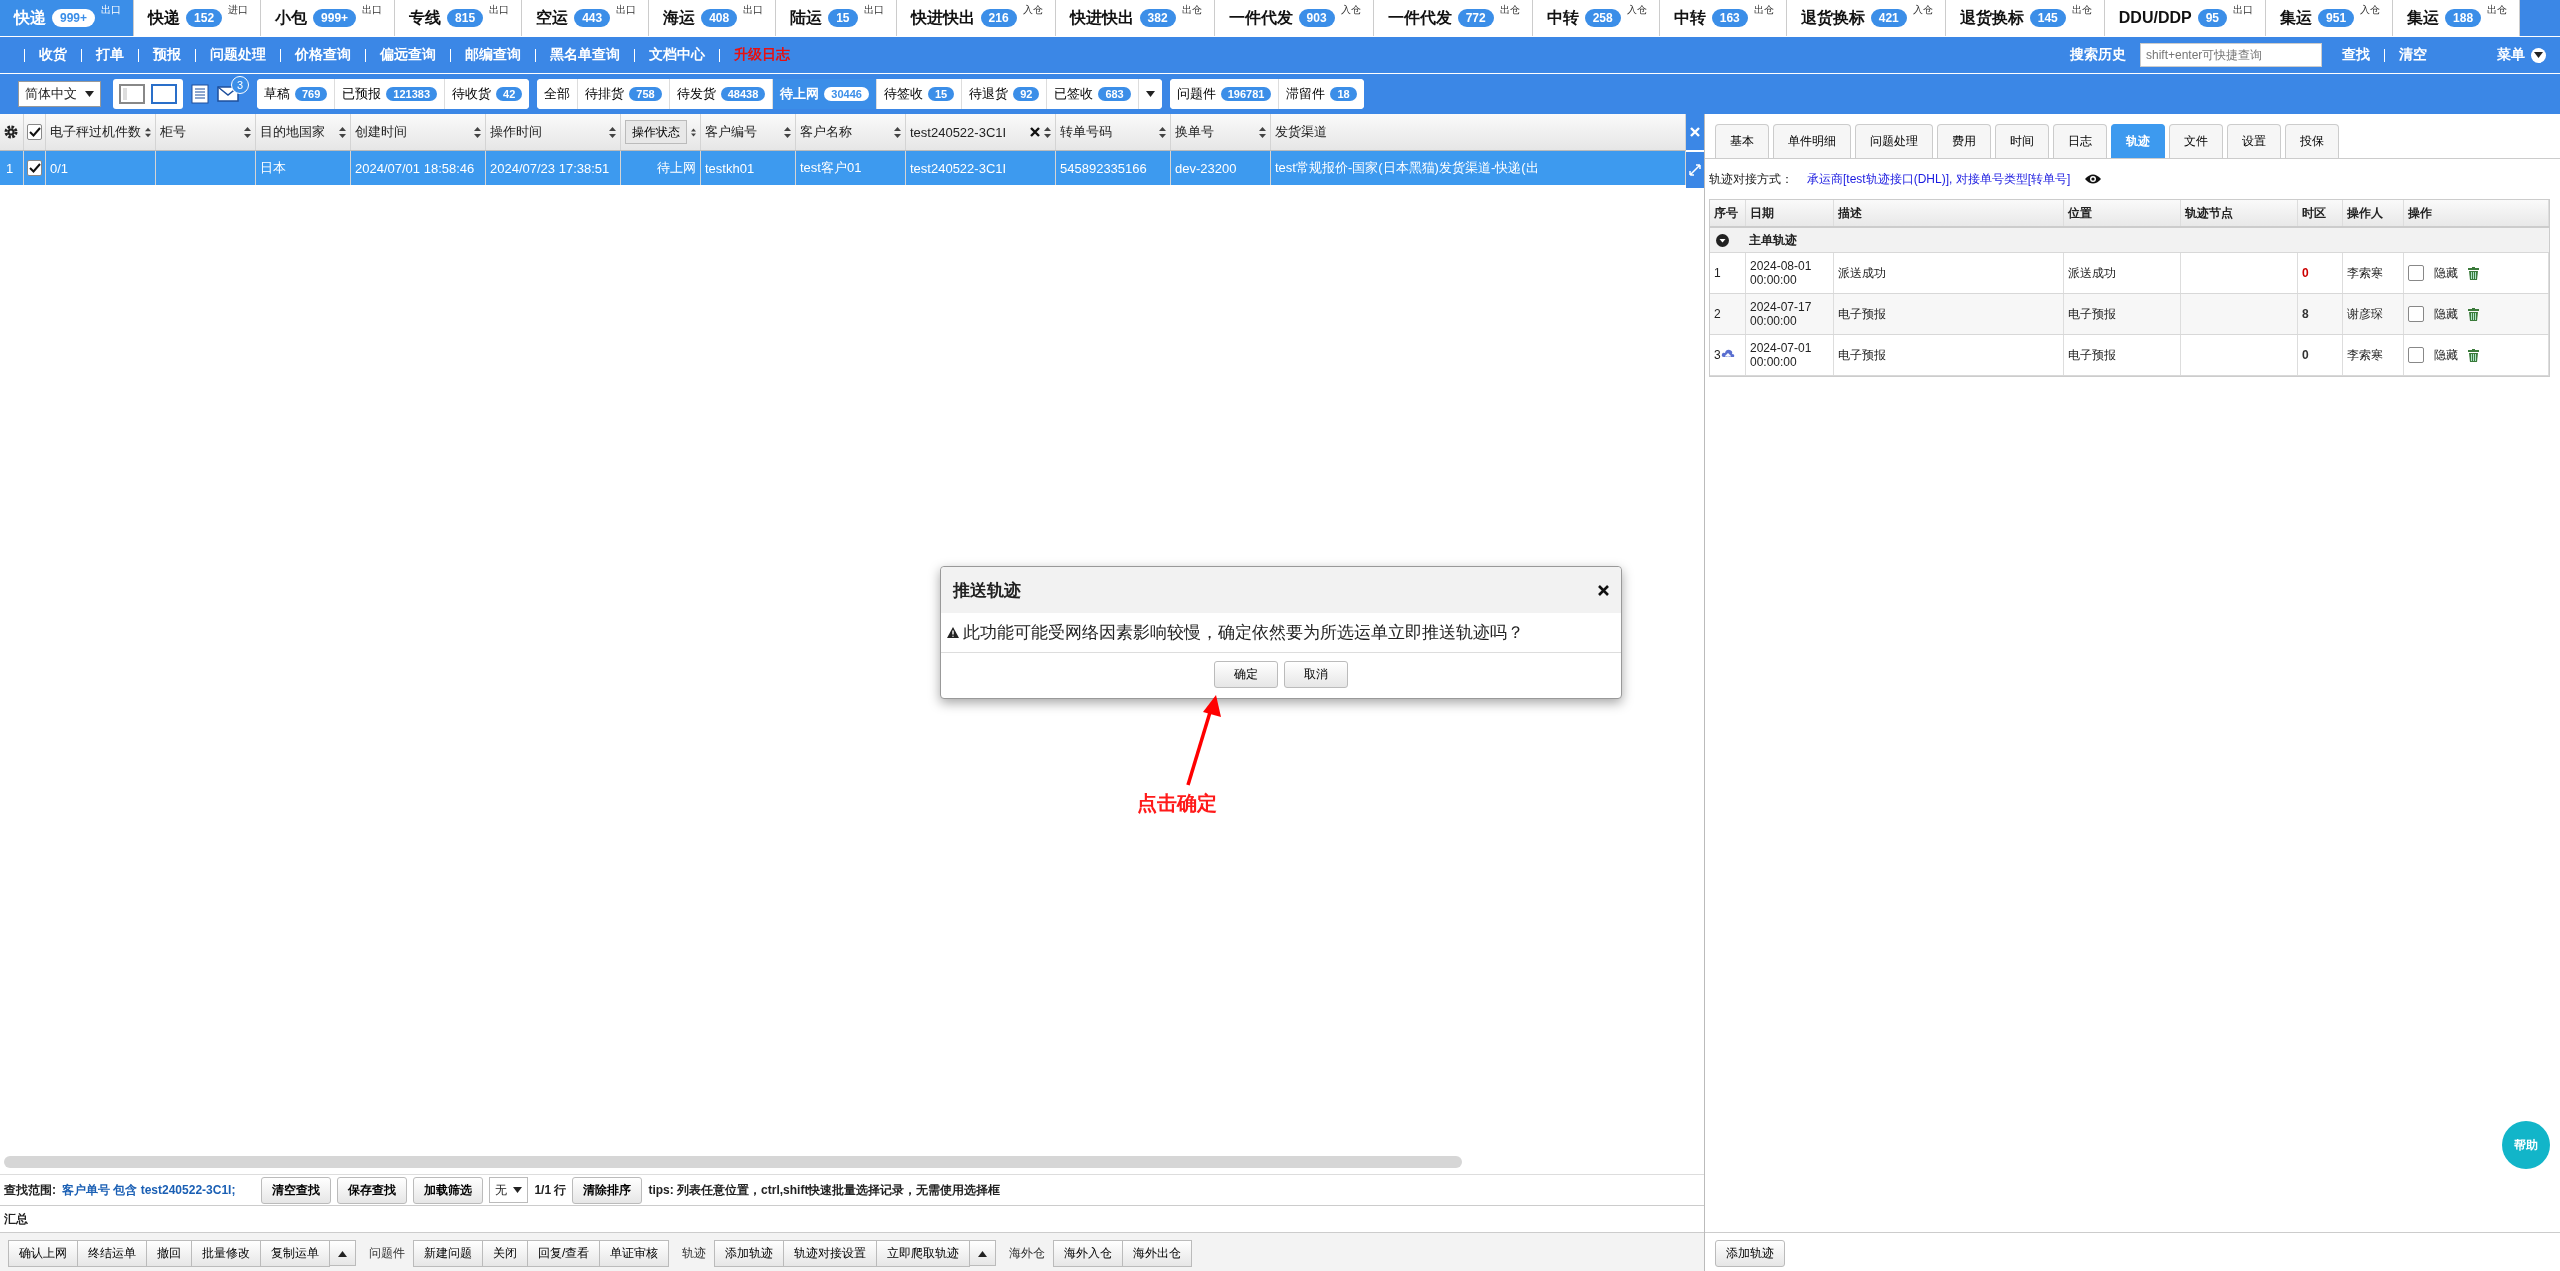  Describe the element at coordinates (1316, 674) in the screenshot. I see `cancel-button: 取消` at that location.